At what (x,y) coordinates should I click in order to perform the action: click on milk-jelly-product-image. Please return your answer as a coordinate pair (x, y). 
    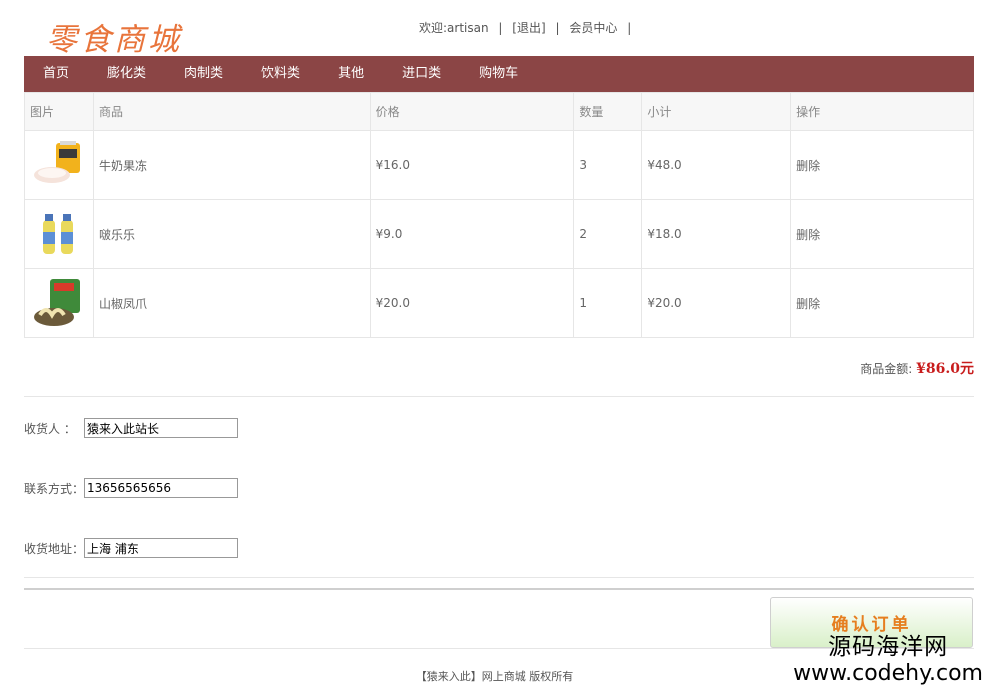
    Looking at the image, I should click on (58, 165).